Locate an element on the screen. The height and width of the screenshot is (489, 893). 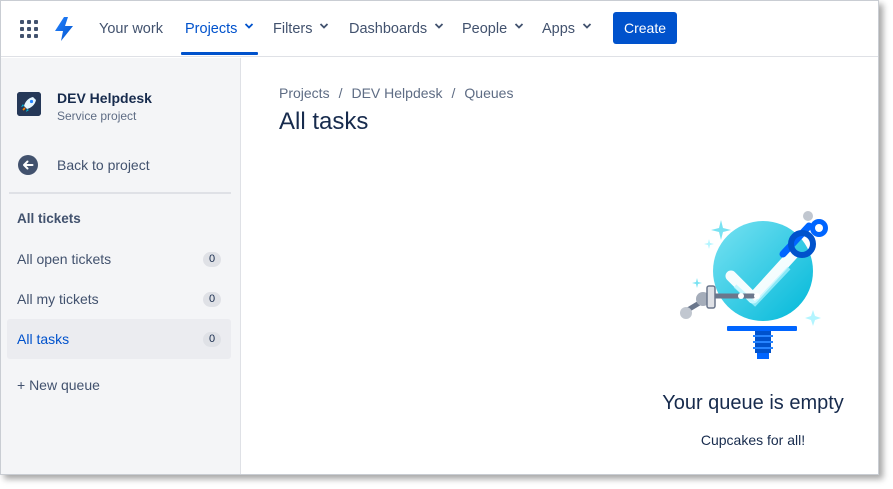
nav-people: People is located at coordinates (493, 29).